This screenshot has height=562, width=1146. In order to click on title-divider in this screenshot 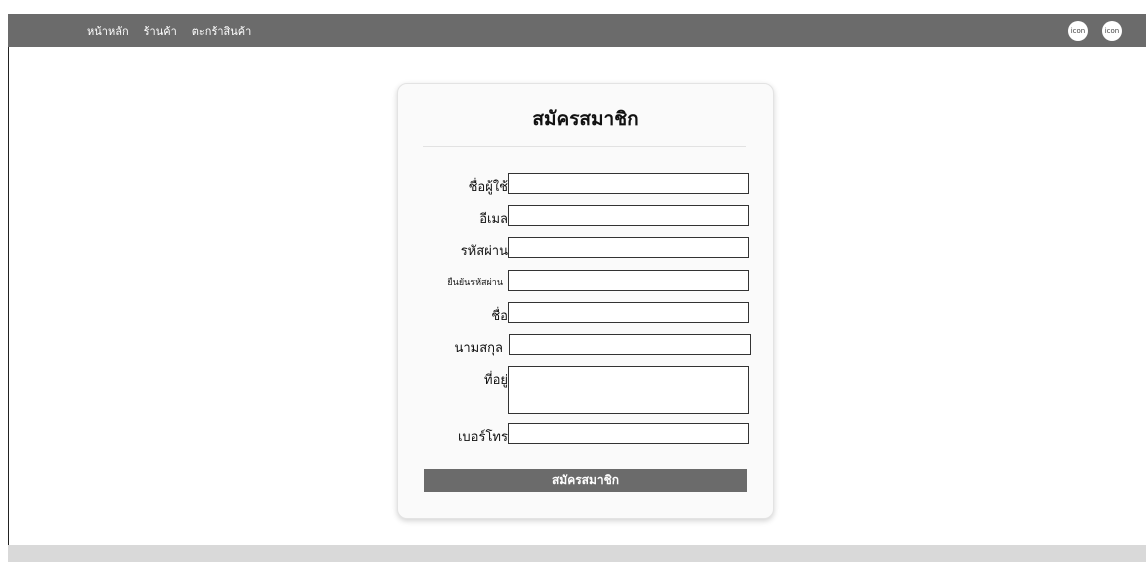, I will do `click(584, 146)`.